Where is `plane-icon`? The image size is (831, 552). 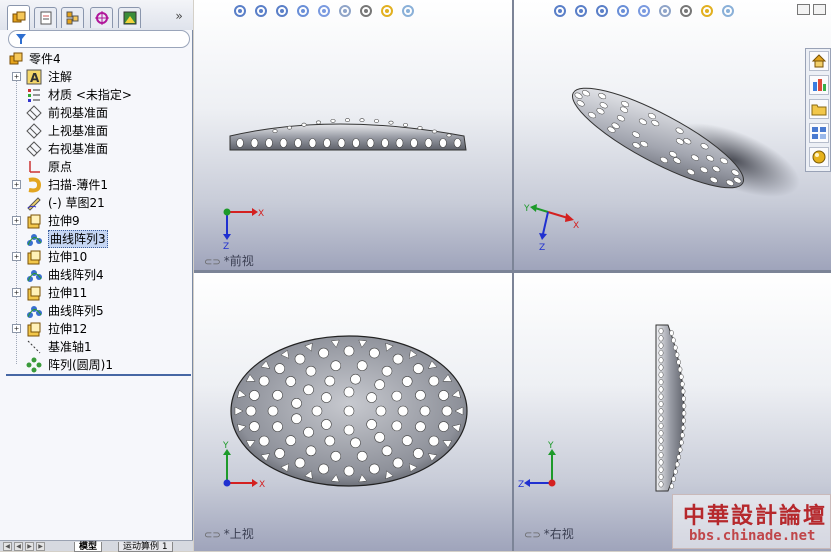
plane-icon is located at coordinates (34, 149).